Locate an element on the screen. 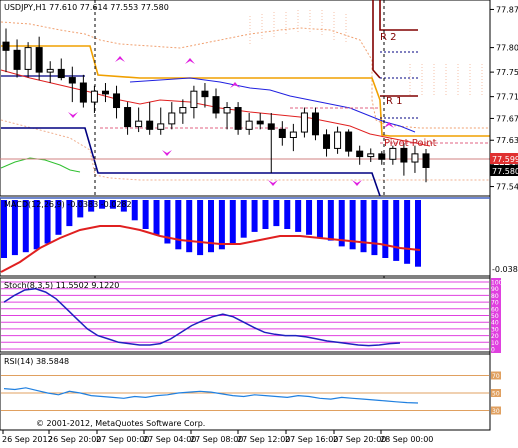 The height and width of the screenshot is (448, 518). time-tick-label: 28 Sep 00:00 is located at coordinates (406, 439).